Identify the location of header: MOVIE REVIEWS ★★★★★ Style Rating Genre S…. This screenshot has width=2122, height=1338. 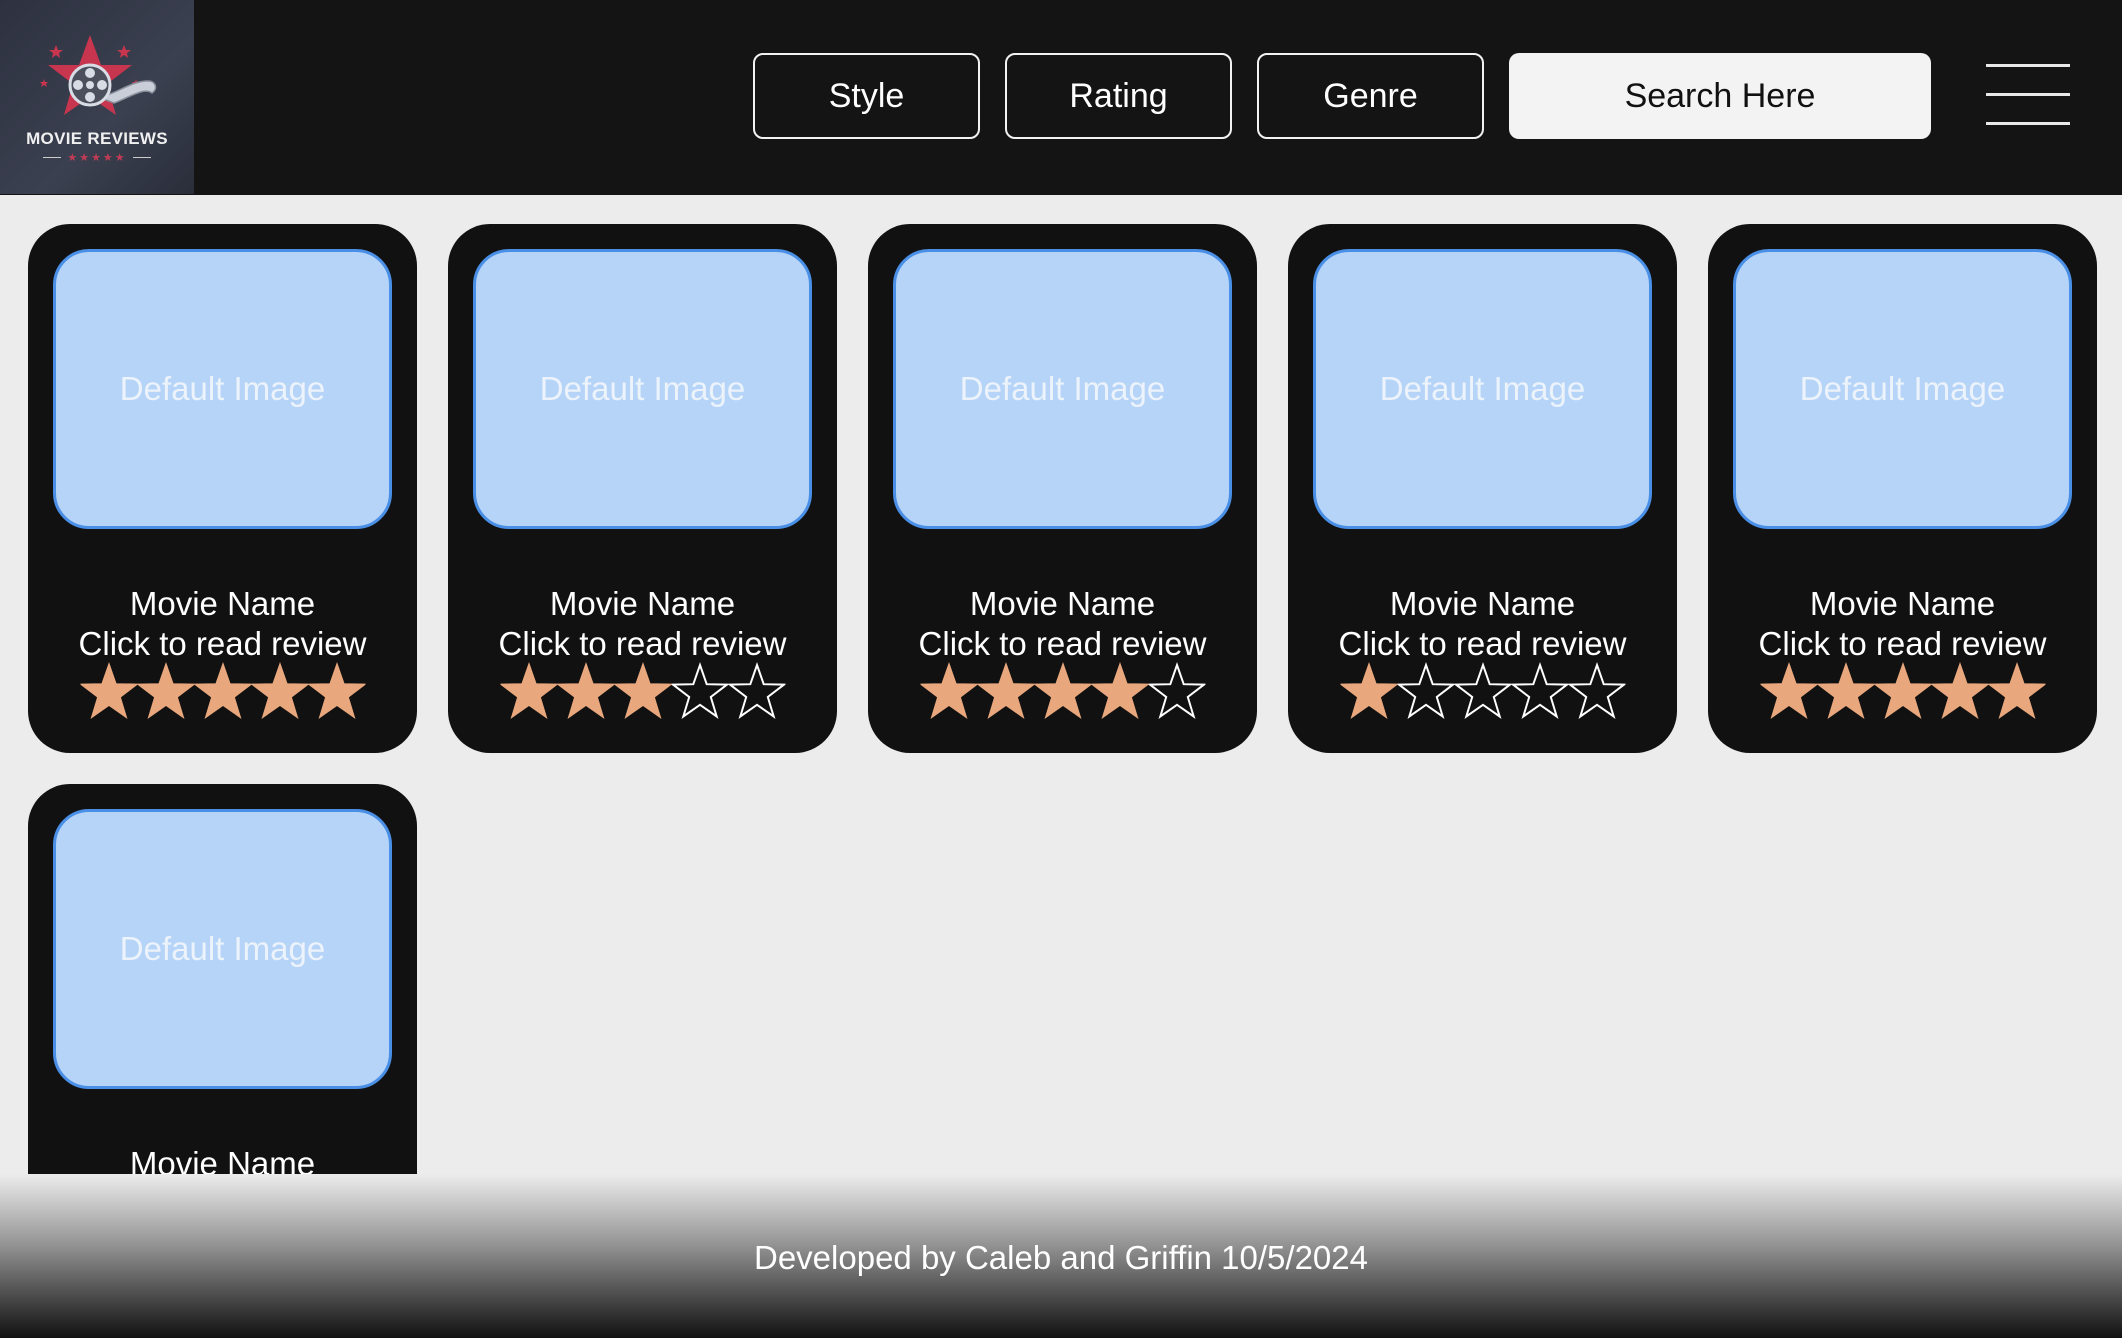
(1061, 97).